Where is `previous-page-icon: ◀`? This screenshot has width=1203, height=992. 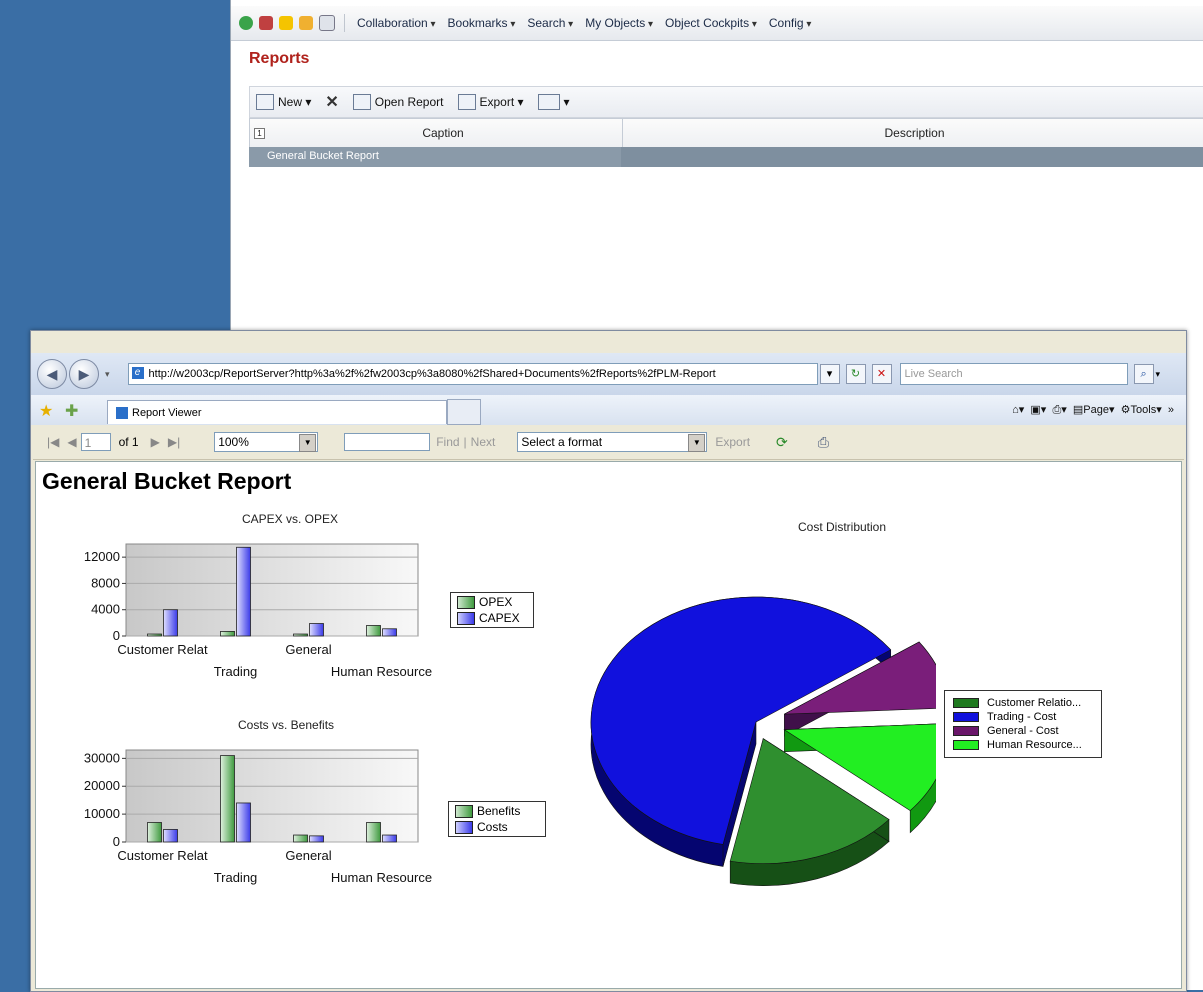 previous-page-icon: ◀ is located at coordinates (71, 442).